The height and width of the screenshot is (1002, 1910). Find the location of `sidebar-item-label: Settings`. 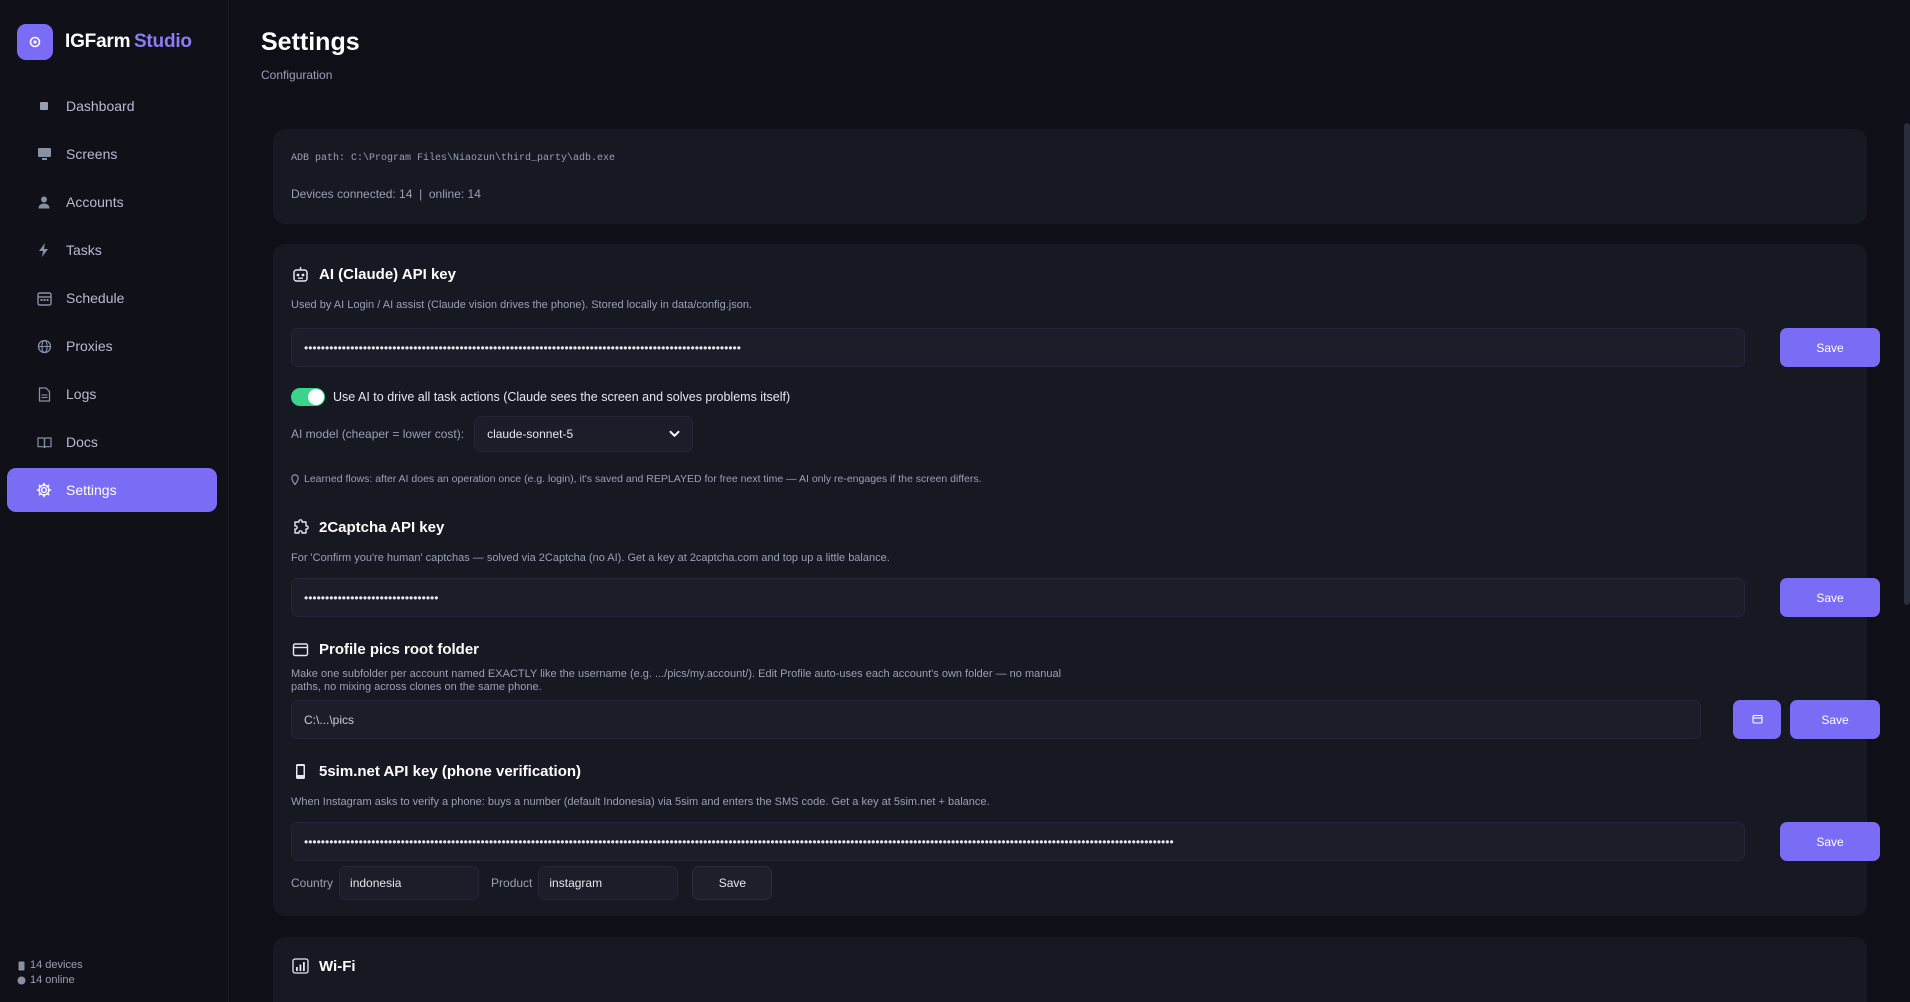

sidebar-item-label: Settings is located at coordinates (91, 490).